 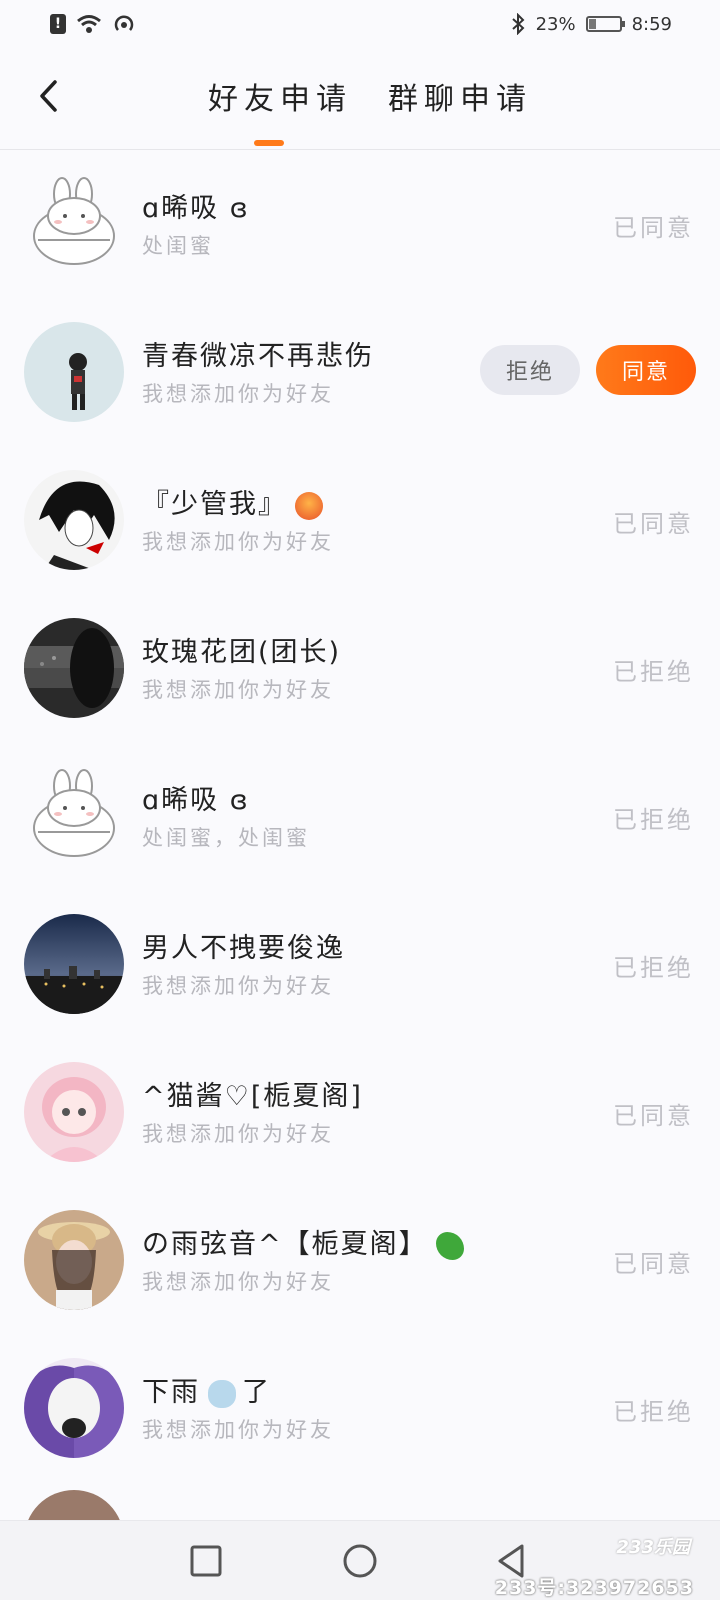 I want to click on battery-icon, so click(x=605, y=24).